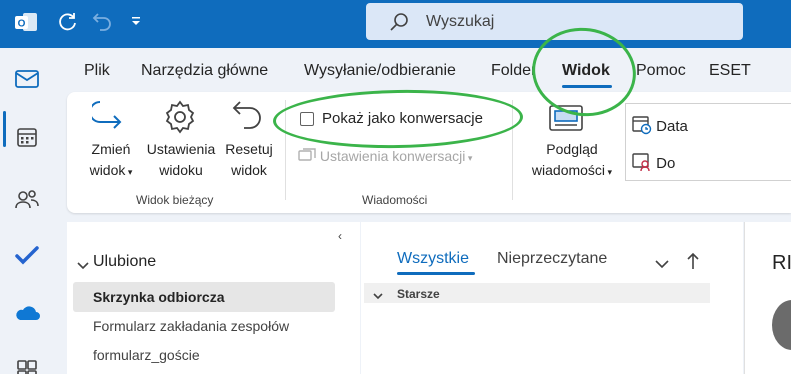  Describe the element at coordinates (180, 119) in the screenshot. I see `gear-icon` at that location.